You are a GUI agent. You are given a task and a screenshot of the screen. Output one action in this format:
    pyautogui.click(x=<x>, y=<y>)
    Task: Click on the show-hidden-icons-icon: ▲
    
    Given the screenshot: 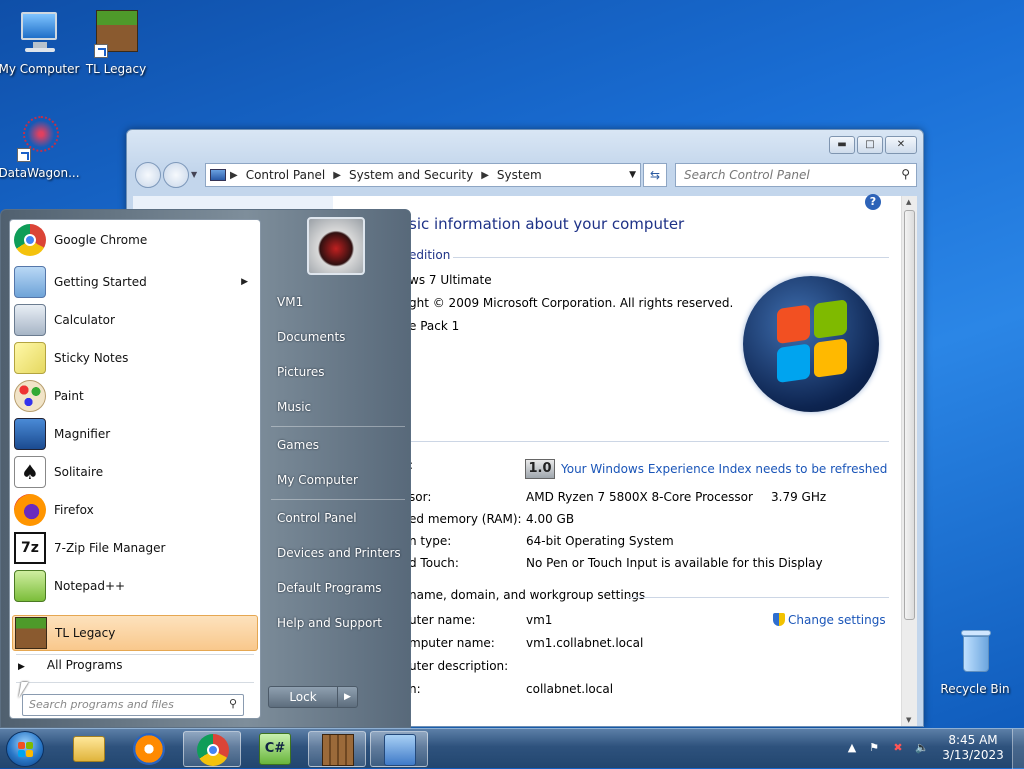 What is the action you would take?
    pyautogui.click(x=852, y=749)
    